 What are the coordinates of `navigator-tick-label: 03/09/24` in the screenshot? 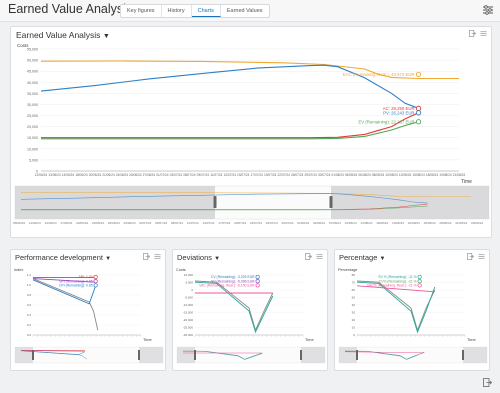 It's located at (477, 223).